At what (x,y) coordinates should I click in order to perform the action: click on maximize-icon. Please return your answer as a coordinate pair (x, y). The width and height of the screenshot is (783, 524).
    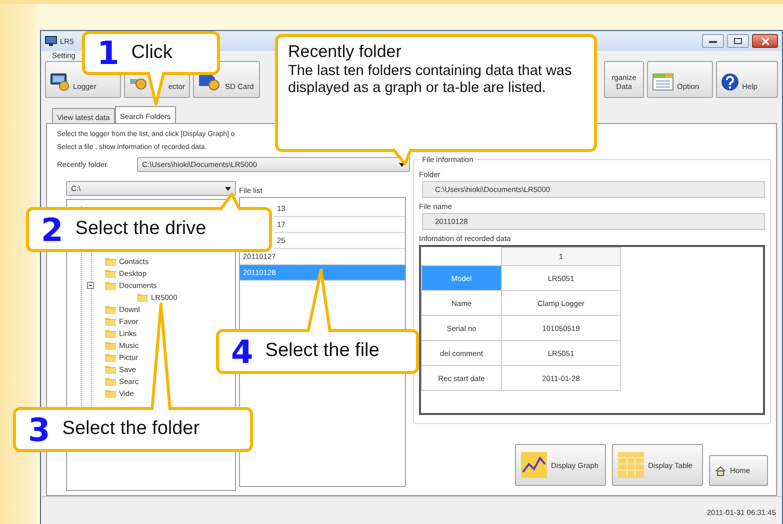
    Looking at the image, I should click on (738, 41).